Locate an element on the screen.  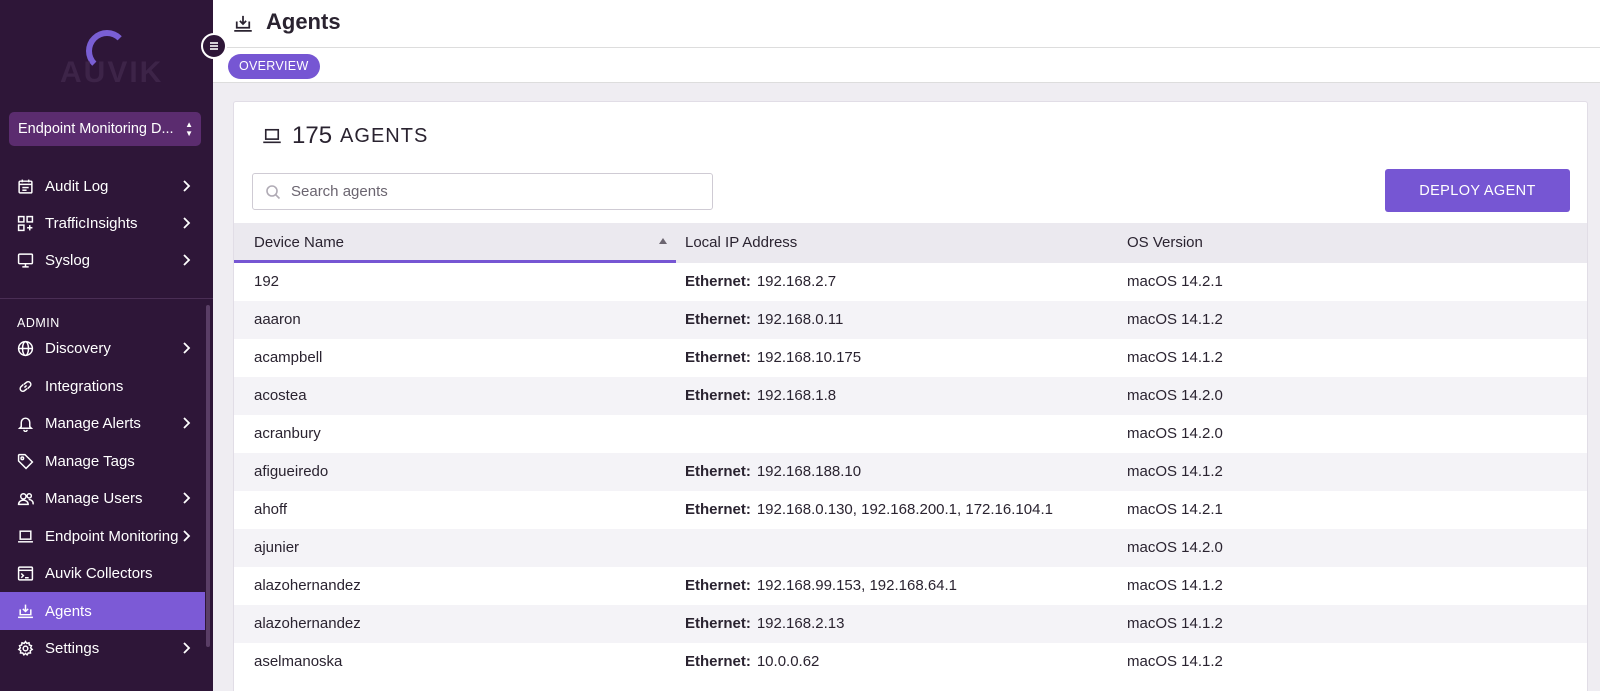
page-title: Agents is located at coordinates (303, 21).